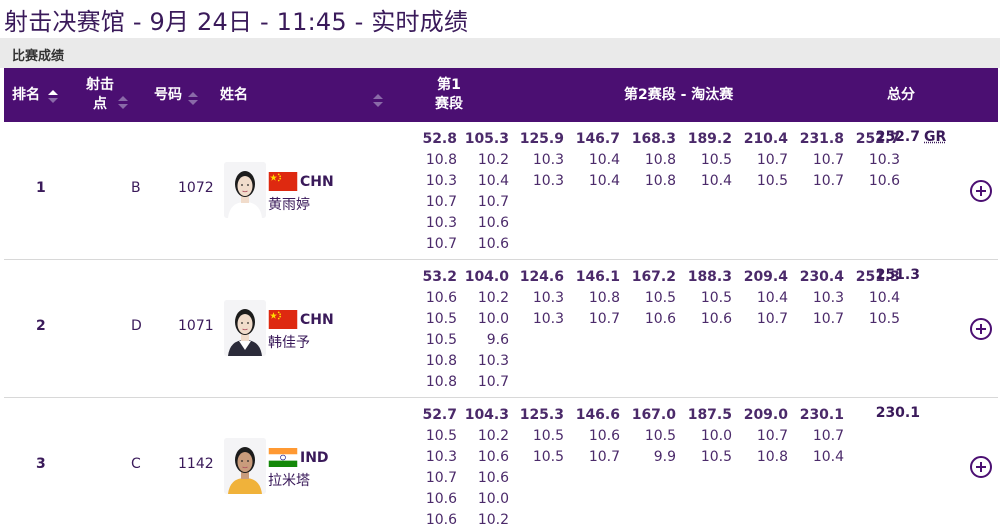 This screenshot has width=1000, height=527. Describe the element at coordinates (449, 95) in the screenshot. I see `header-stage1: 第1 赛段` at that location.